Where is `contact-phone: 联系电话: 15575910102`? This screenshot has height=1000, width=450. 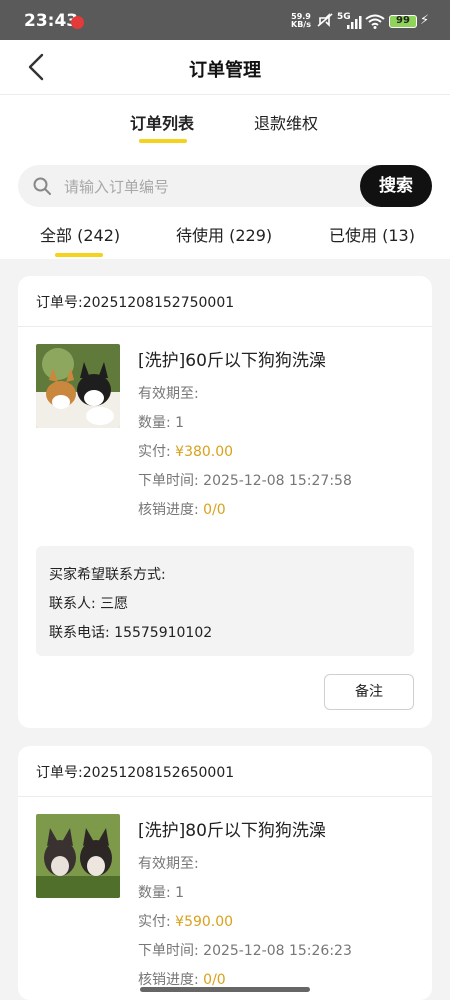
contact-phone: 联系电话: 15575910102 is located at coordinates (130, 632).